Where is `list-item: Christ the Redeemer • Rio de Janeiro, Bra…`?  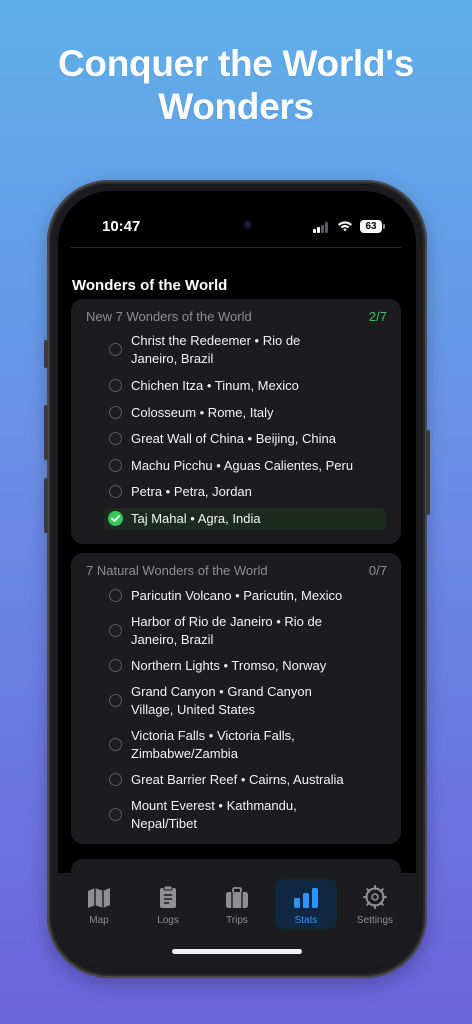
list-item: Christ the Redeemer • Rio de Janeiro, Bra… is located at coordinates (245, 350).